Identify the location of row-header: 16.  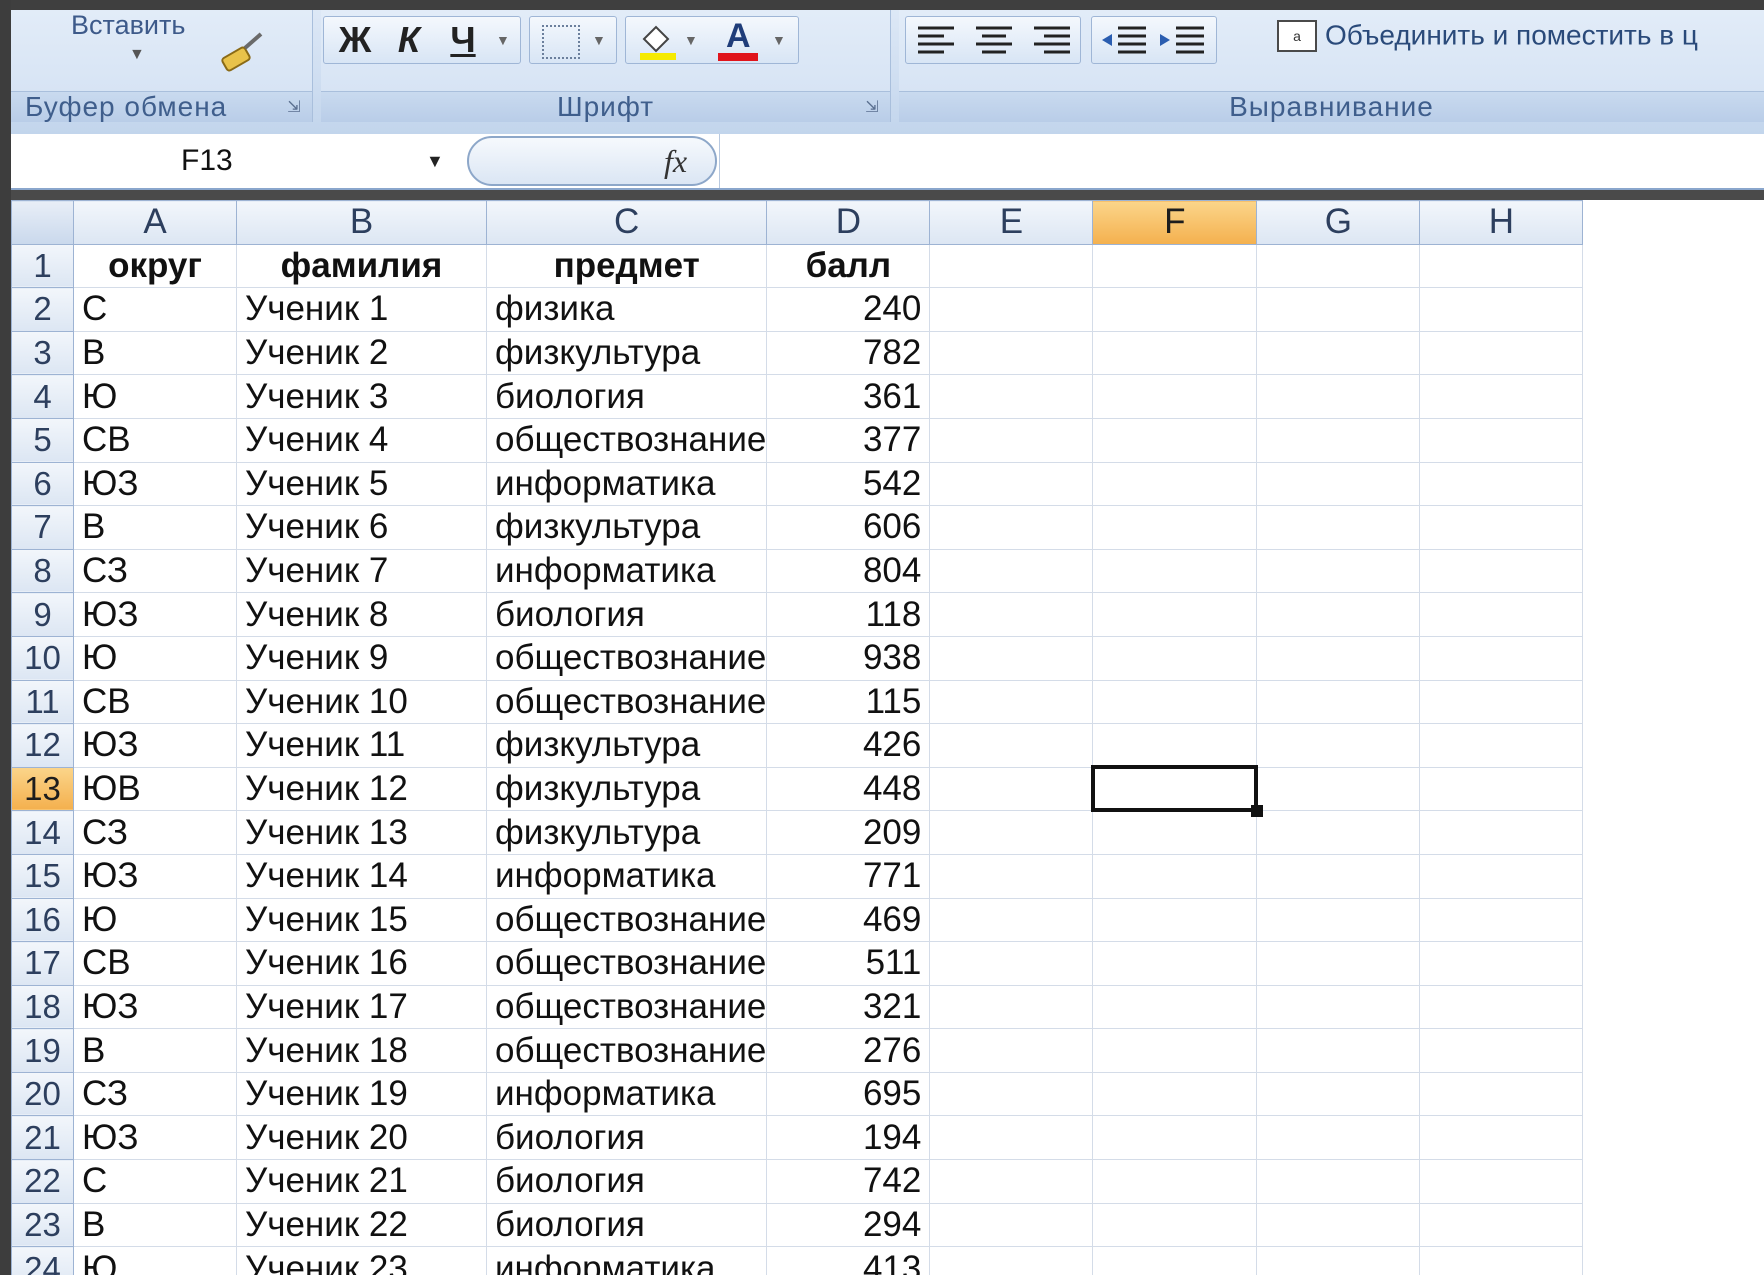
(42, 920).